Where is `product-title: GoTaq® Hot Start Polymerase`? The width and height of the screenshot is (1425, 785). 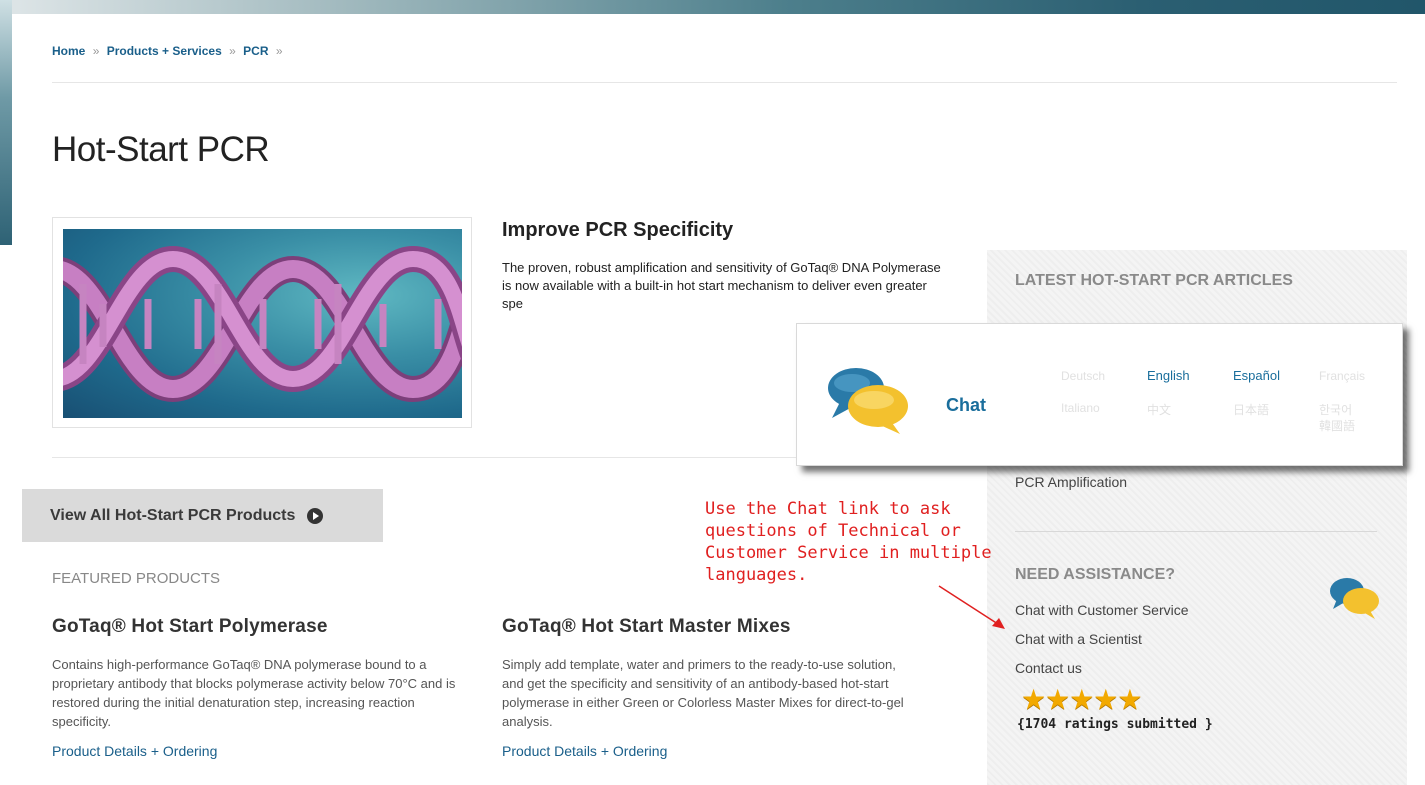
product-title: GoTaq® Hot Start Polymerase is located at coordinates (190, 626).